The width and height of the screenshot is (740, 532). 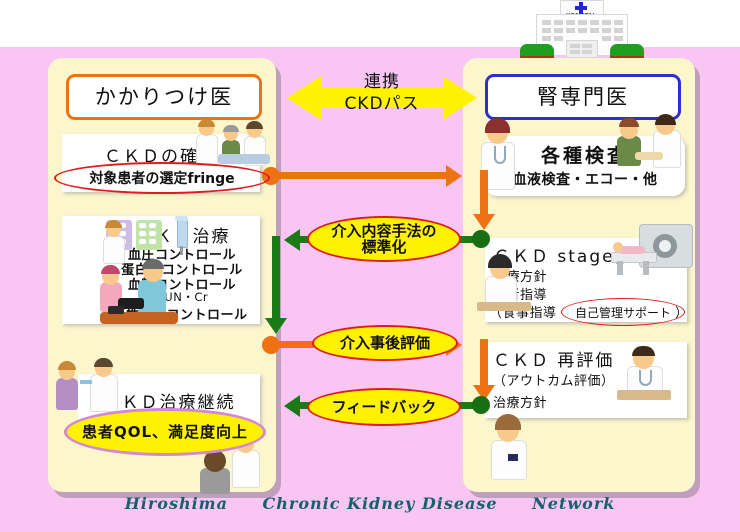 I want to click on clipart-blood-pressure-check, so click(x=139, y=289).